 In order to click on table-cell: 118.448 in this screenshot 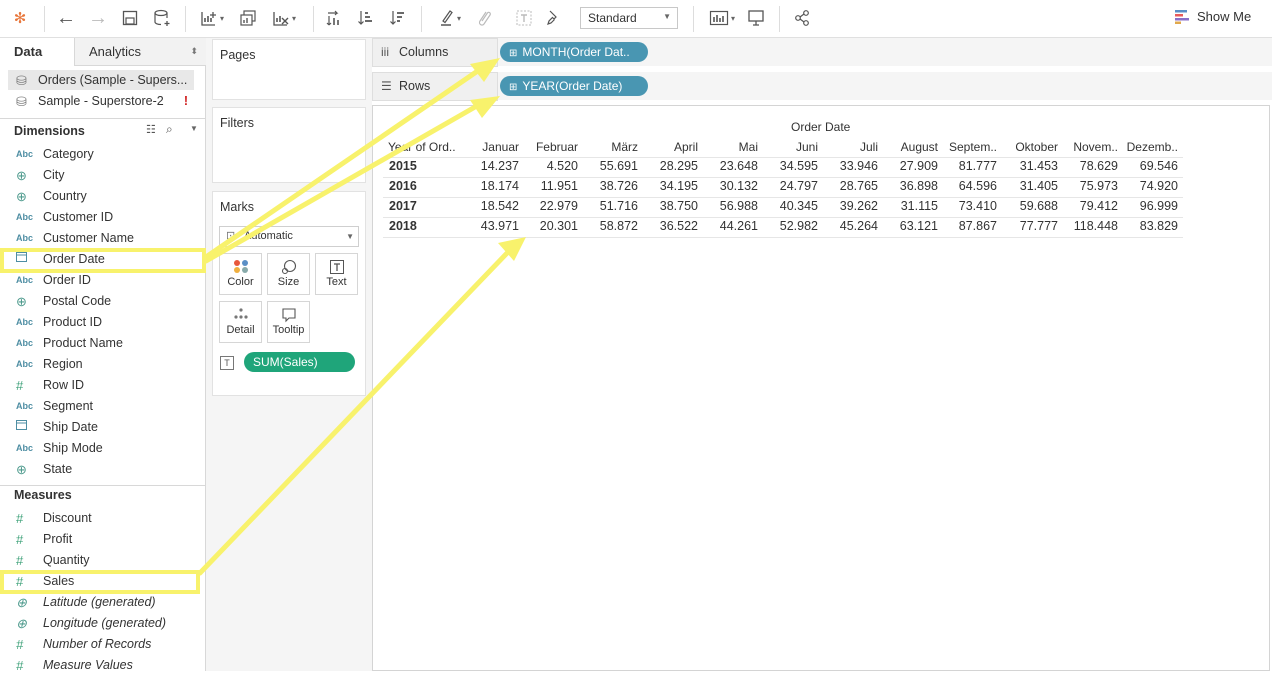, I will do `click(1089, 226)`.